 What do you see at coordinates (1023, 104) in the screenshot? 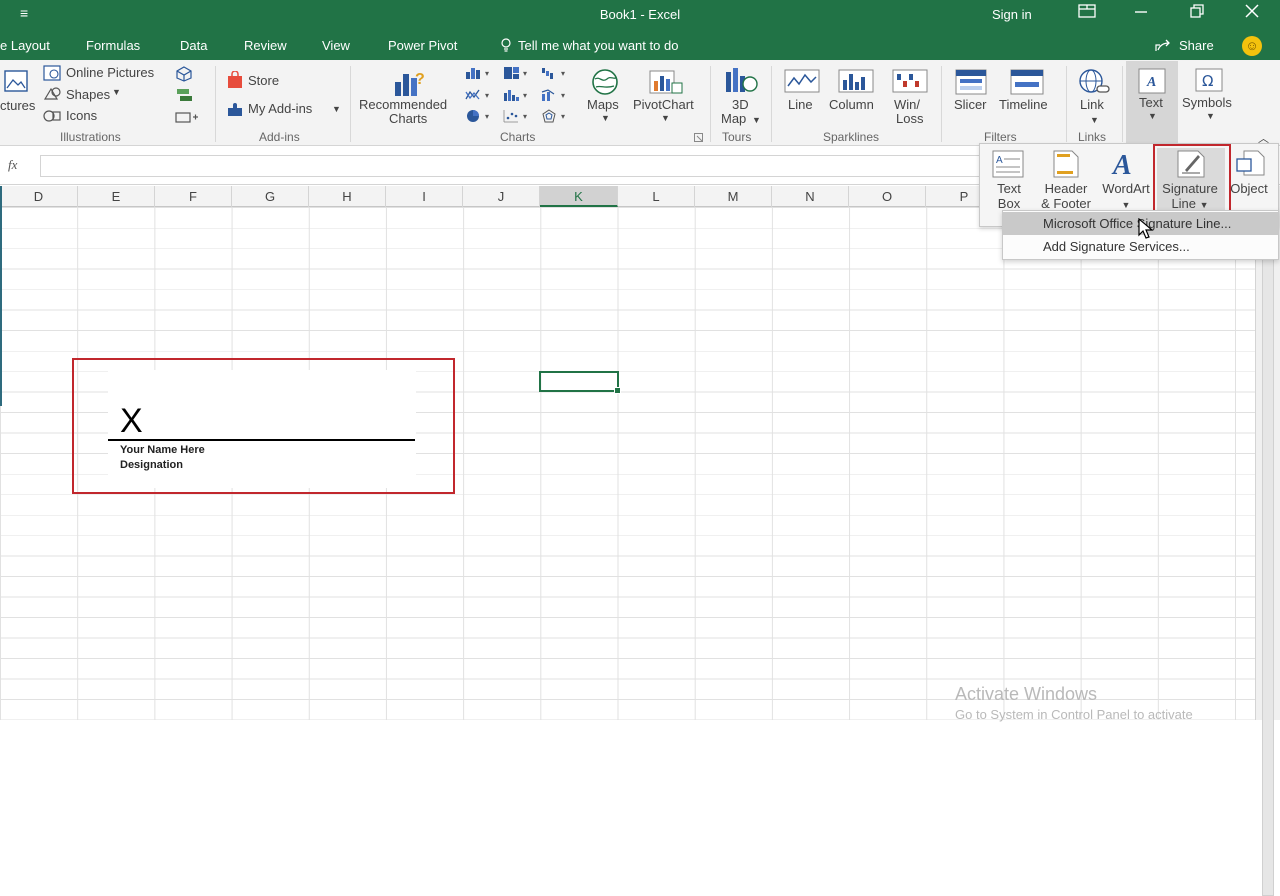
I see `timeline-button: Timeline` at bounding box center [1023, 104].